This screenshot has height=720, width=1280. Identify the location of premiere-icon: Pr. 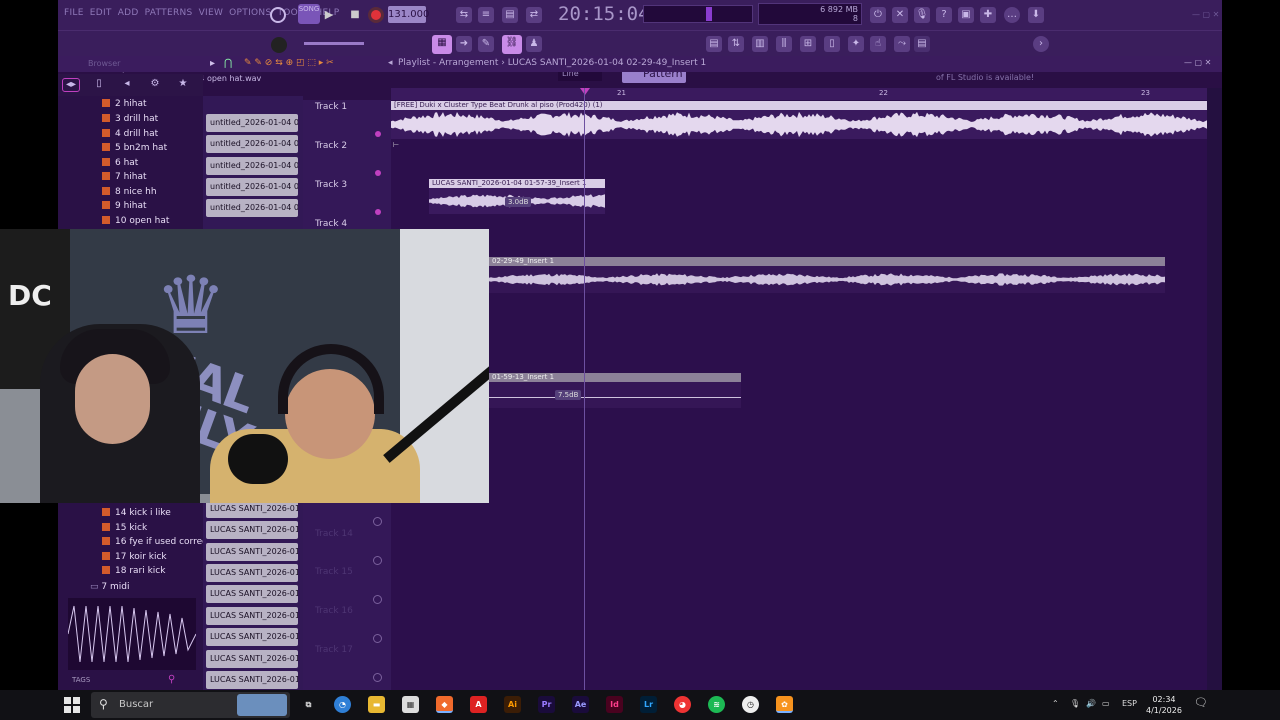
(546, 704).